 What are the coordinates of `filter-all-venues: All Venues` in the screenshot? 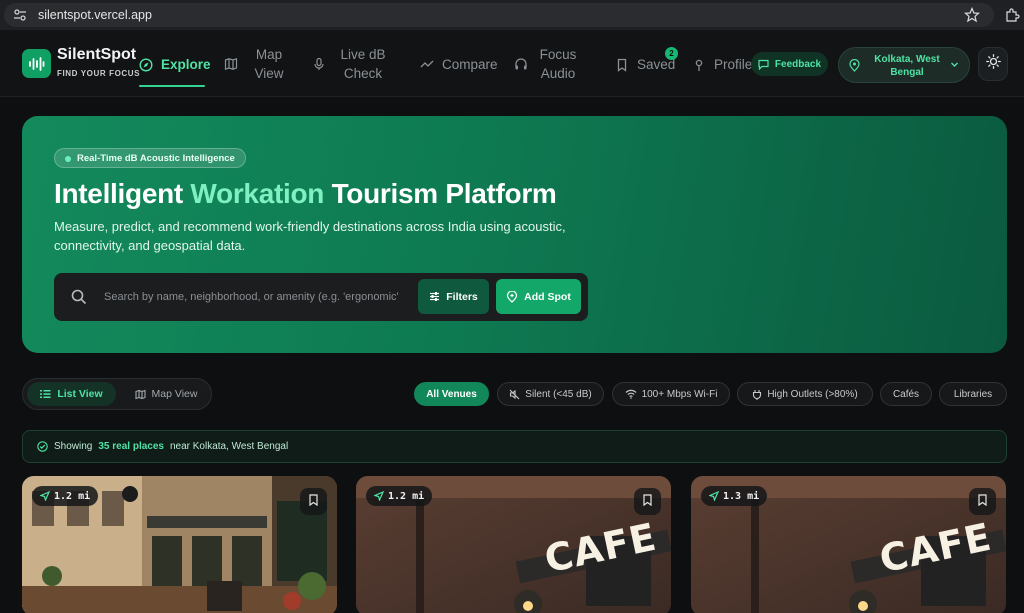 It's located at (451, 394).